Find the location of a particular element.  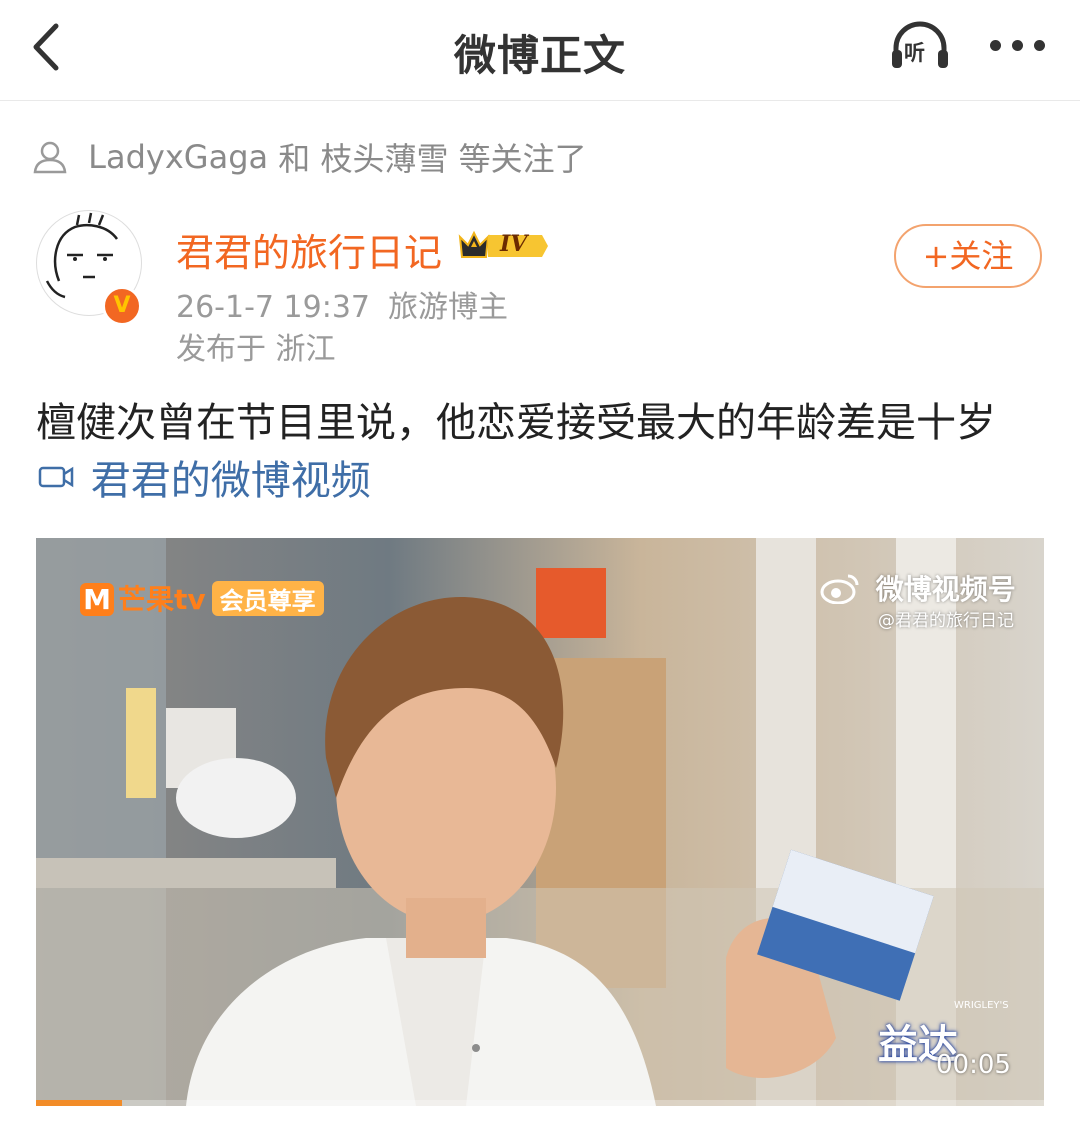

video-progress-bar is located at coordinates (540, 1103).